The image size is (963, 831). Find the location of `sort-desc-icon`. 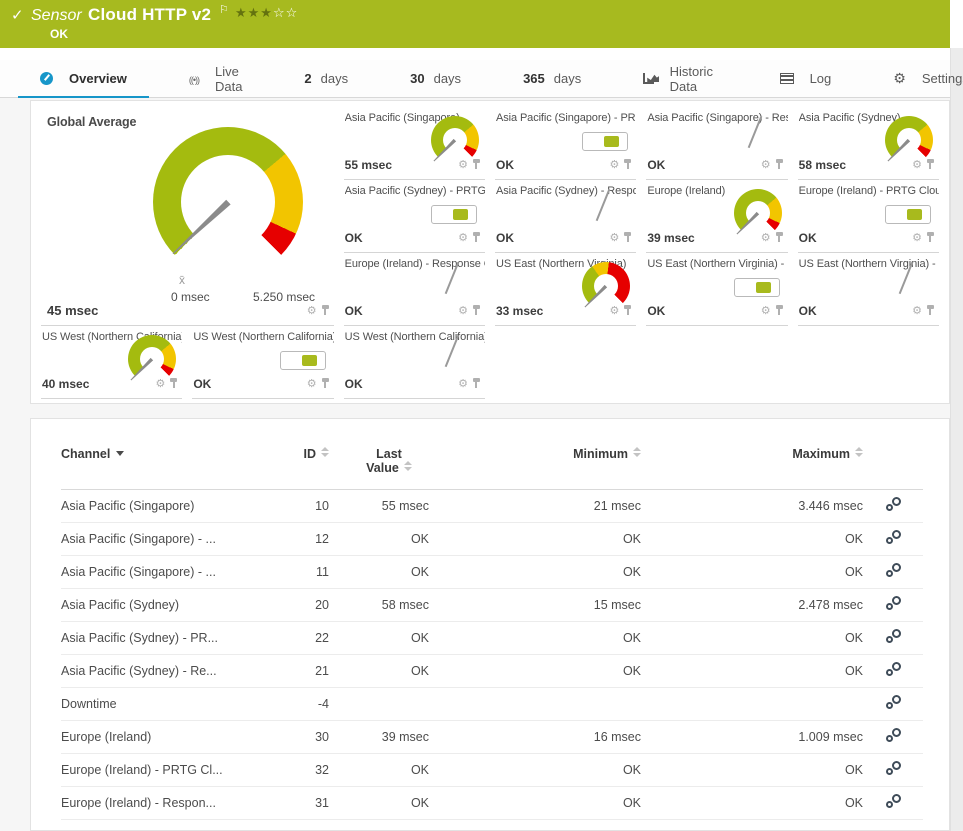

sort-desc-icon is located at coordinates (120, 453).